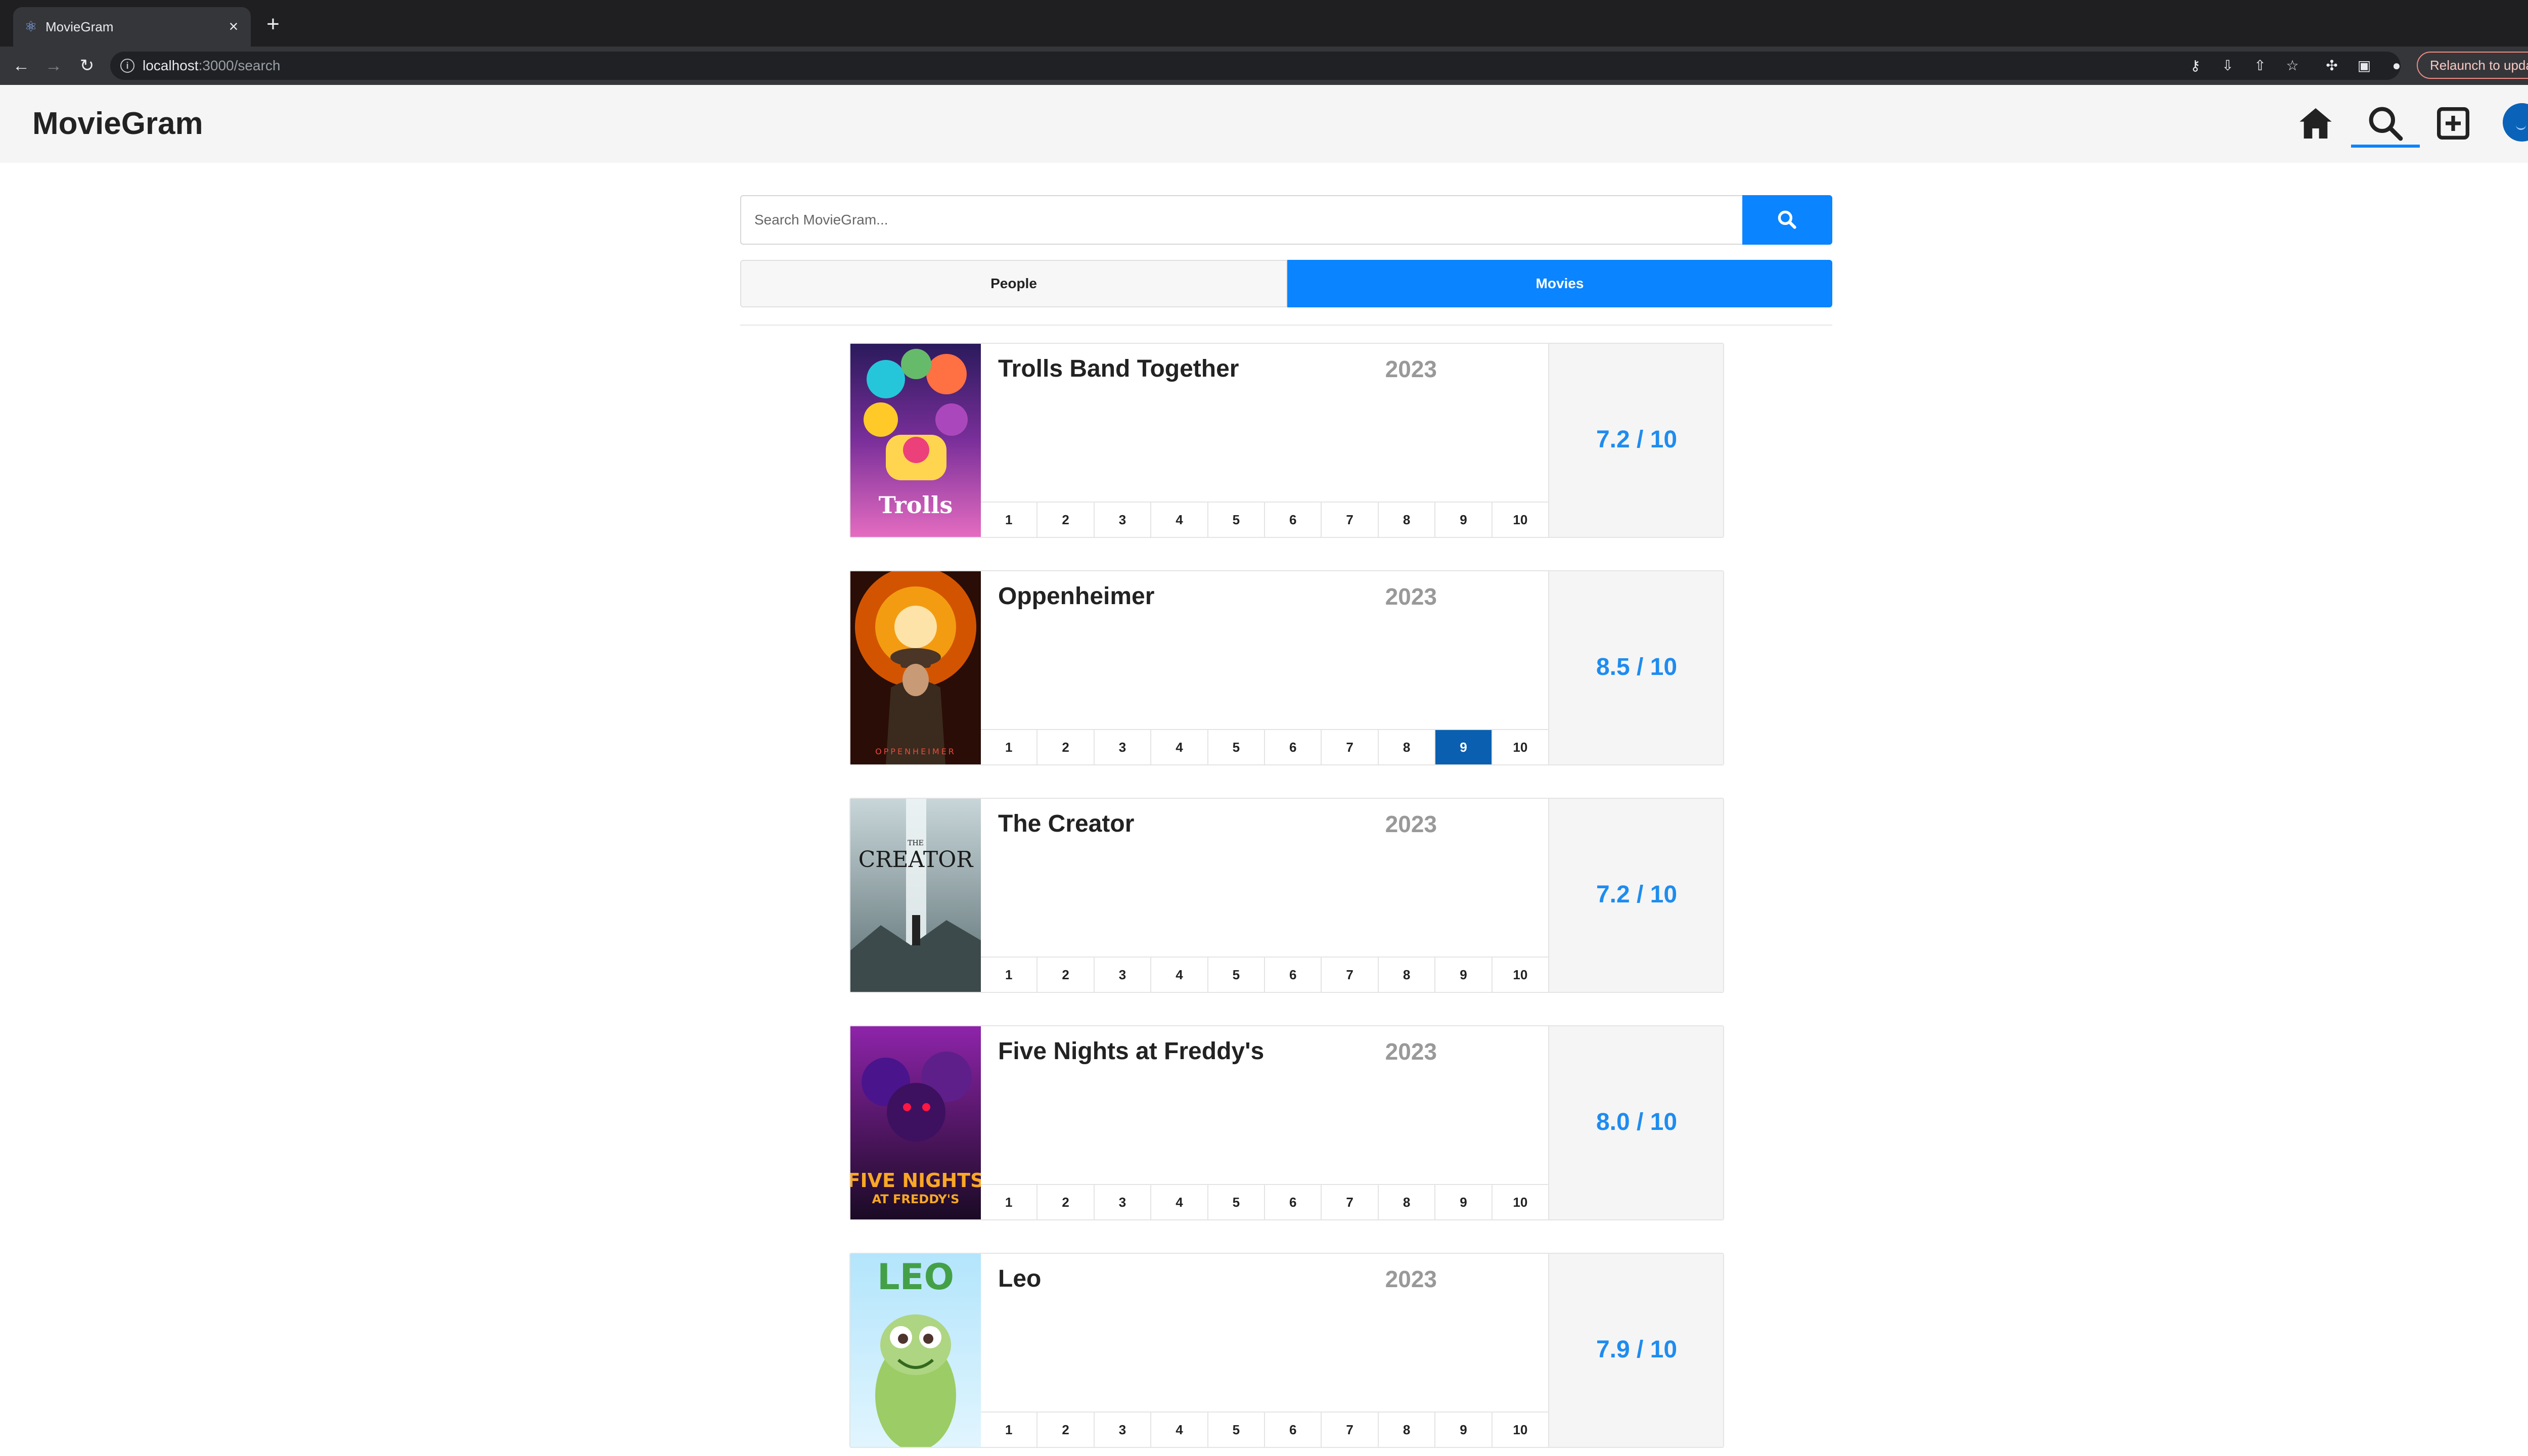 This screenshot has height=1456, width=2528. Describe the element at coordinates (273, 24) in the screenshot. I see `new-tab-icon: +` at that location.